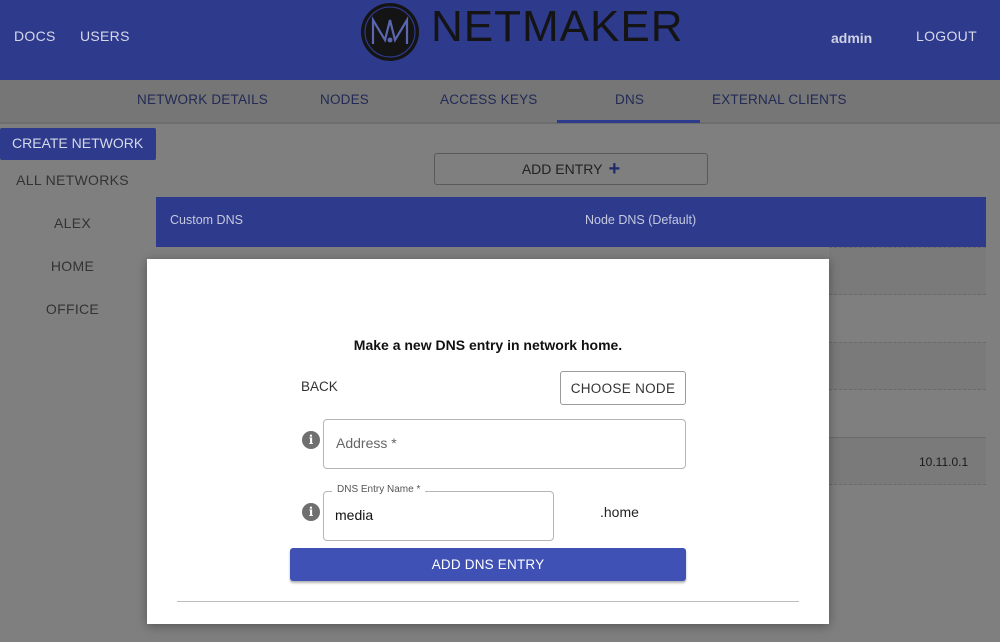 Image resolution: width=1000 pixels, height=642 pixels. Describe the element at coordinates (614, 169) in the screenshot. I see `plus-icon: +` at that location.